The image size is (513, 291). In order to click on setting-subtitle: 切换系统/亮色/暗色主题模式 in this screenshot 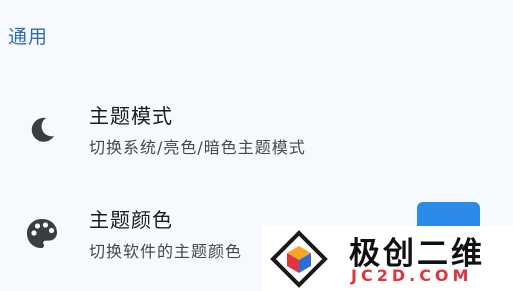, I will do `click(197, 147)`.